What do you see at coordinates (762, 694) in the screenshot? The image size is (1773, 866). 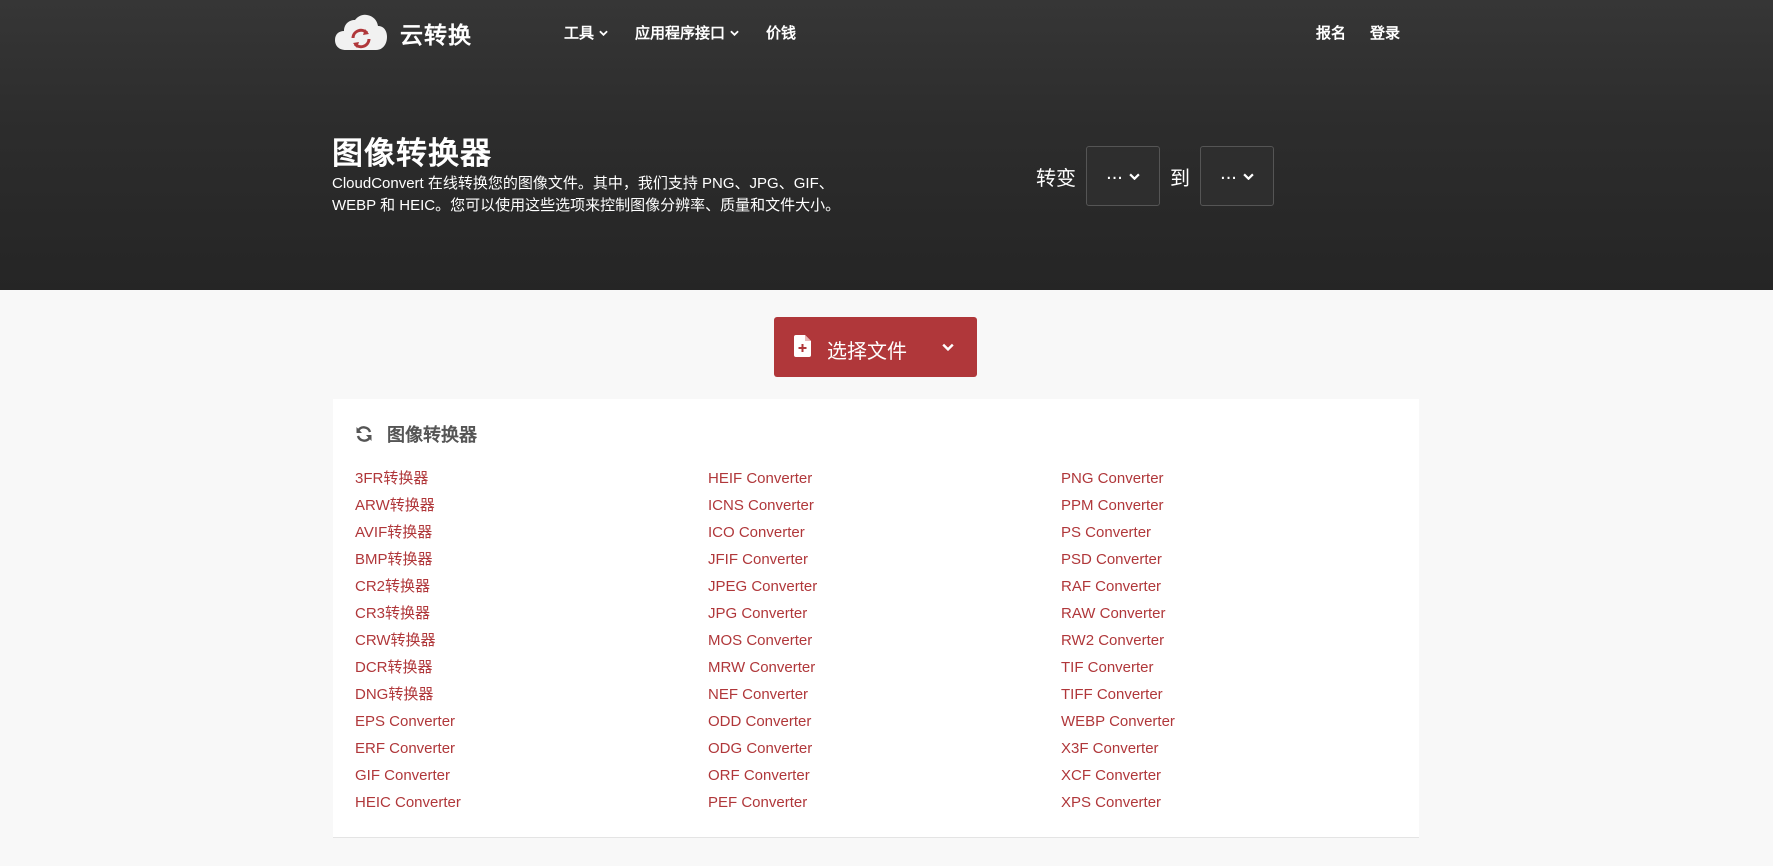 I see `converter-link: NEF Converter` at bounding box center [762, 694].